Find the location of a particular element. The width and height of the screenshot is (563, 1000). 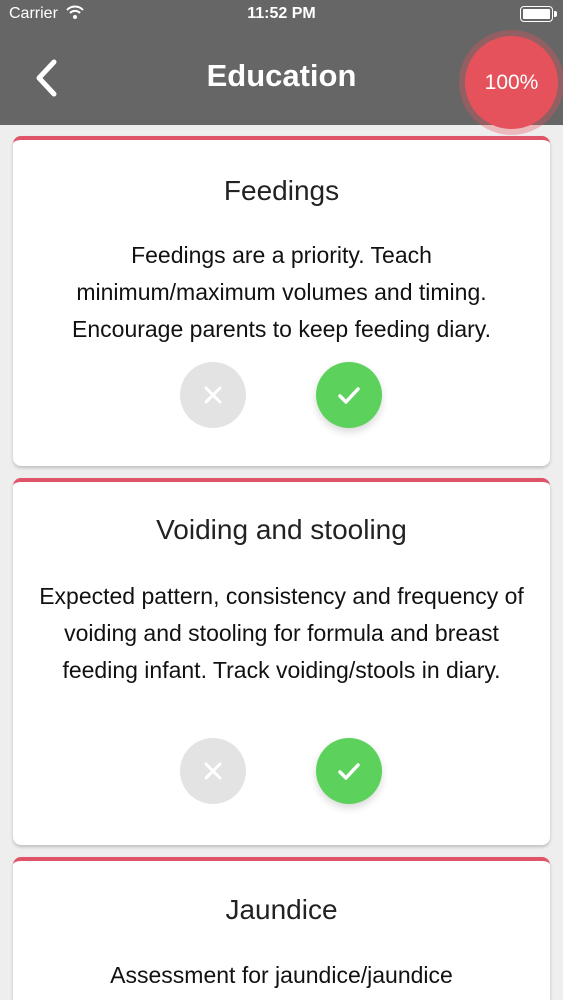

progress-badge: 100% is located at coordinates (511, 82).